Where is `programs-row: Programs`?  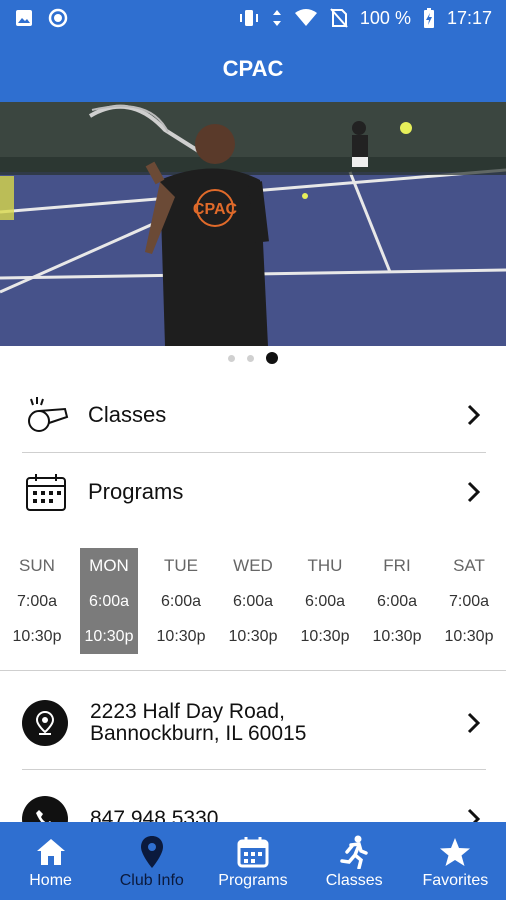
programs-row: Programs is located at coordinates (254, 492).